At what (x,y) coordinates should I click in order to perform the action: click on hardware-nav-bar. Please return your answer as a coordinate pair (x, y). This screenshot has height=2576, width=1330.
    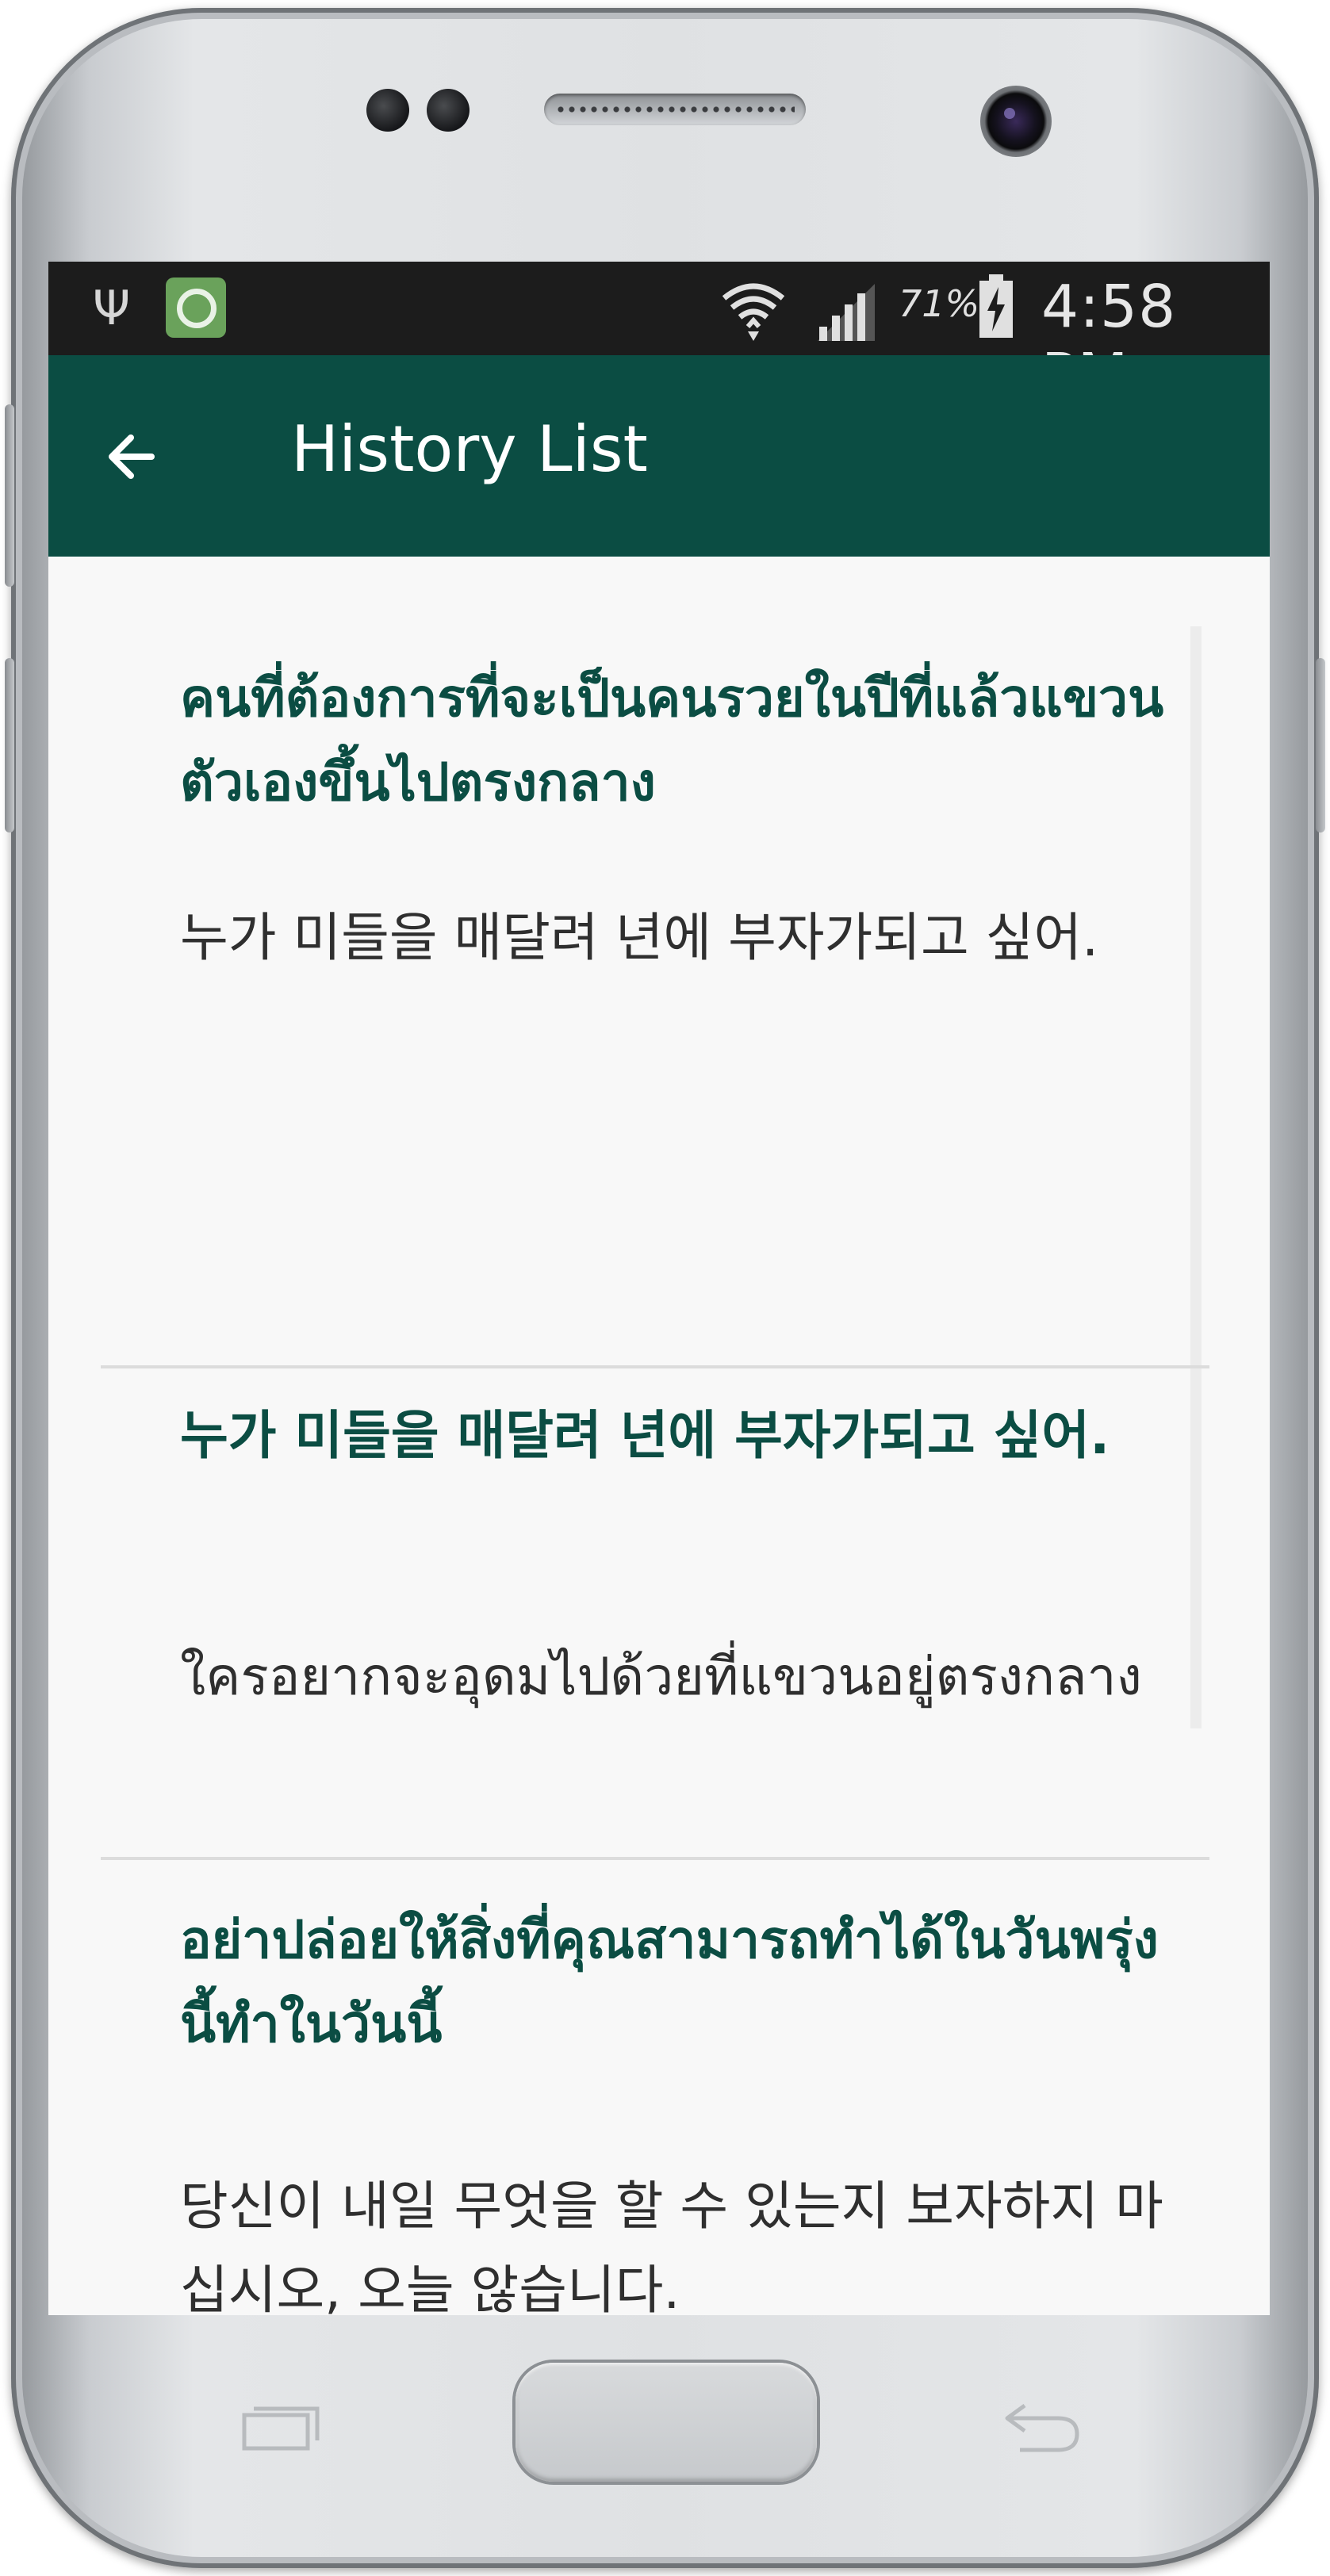
    Looking at the image, I should click on (665, 2442).